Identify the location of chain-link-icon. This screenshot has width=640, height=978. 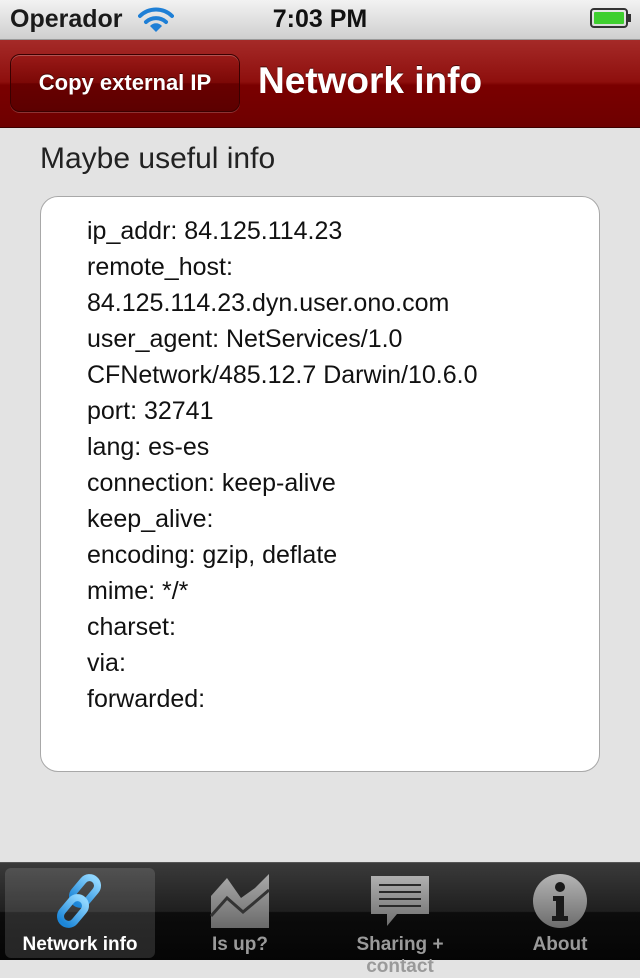
(79, 901).